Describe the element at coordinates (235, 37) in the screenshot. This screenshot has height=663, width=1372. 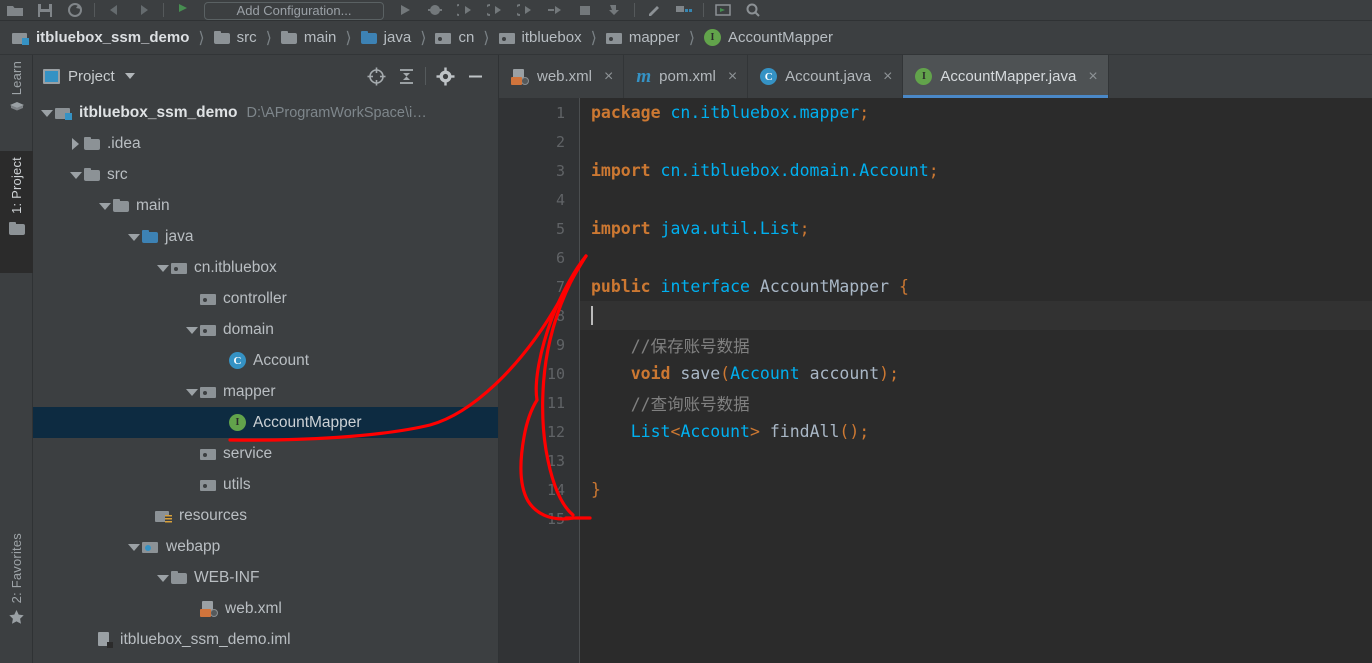
I see `breadcrumb-item-src: src` at that location.